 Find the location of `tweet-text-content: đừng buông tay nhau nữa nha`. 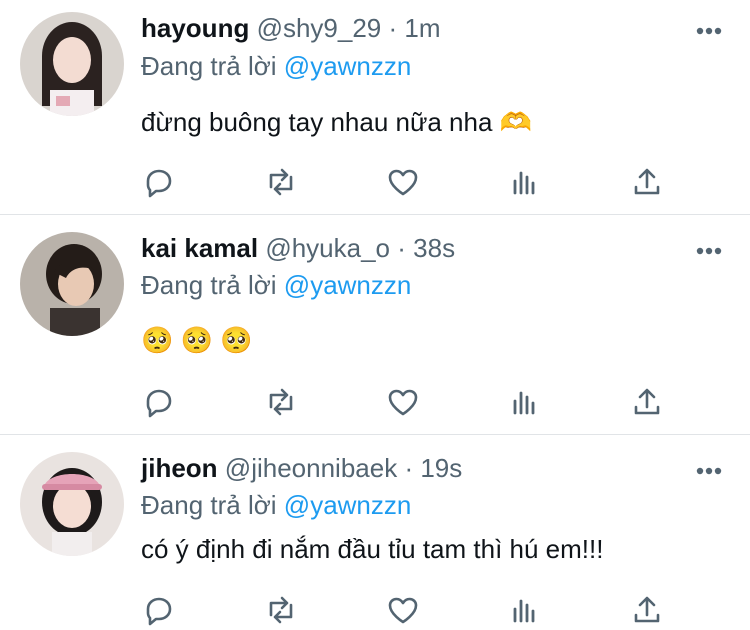

tweet-text-content: đừng buông tay nhau nữa nha is located at coordinates (317, 122).